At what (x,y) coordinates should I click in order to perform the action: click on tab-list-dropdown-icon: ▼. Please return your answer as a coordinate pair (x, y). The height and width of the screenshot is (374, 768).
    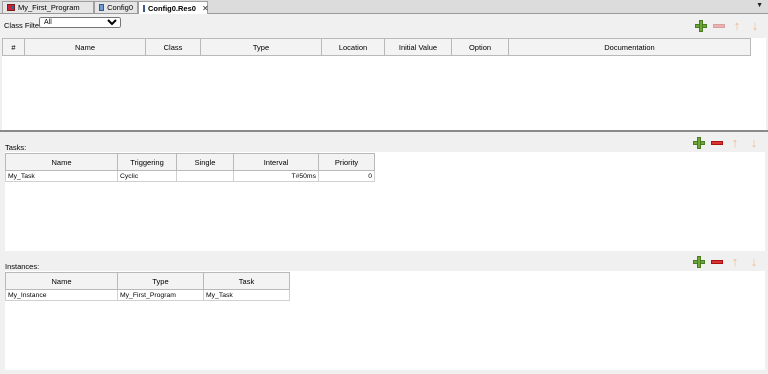
    Looking at the image, I should click on (759, 5).